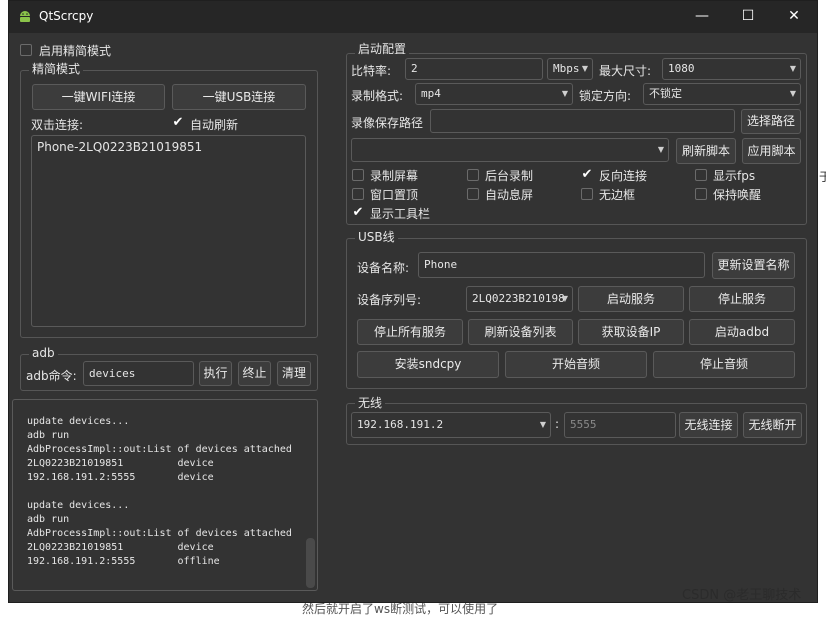  I want to click on port-placeholder: 5555, so click(583, 424).